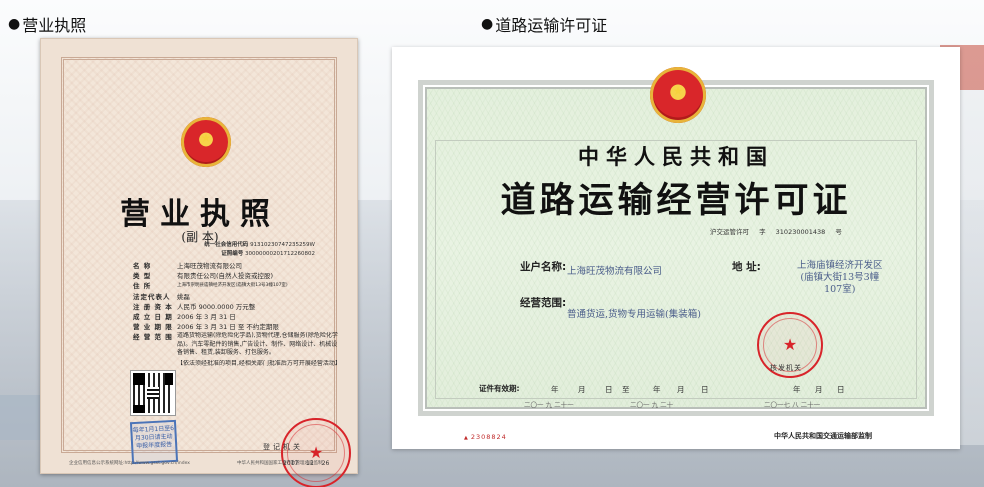 This screenshot has height=487, width=984. I want to click on heading-business-license: ● 营业执照, so click(47, 24).